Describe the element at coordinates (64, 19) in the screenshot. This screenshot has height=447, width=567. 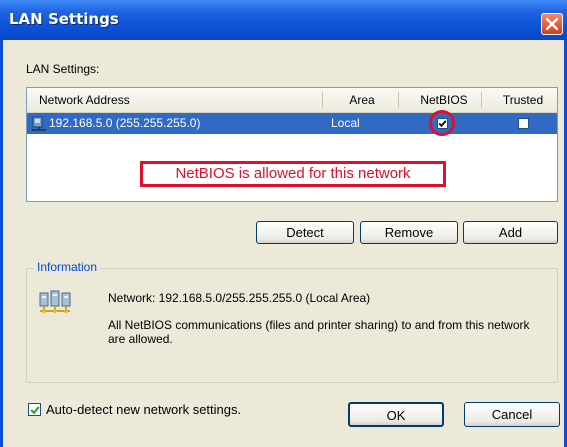
I see `window-title: LAN Settings` at that location.